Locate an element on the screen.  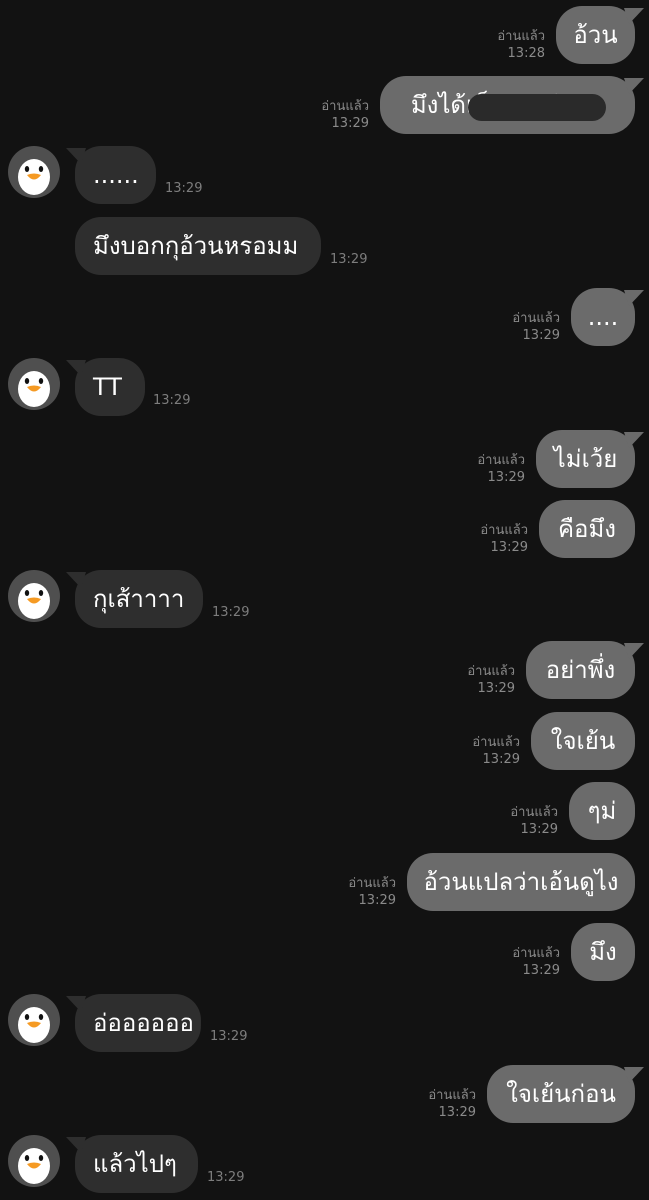
message-bubble: อ้วนแปลว่าเอ้นดูไง is located at coordinates (521, 882).